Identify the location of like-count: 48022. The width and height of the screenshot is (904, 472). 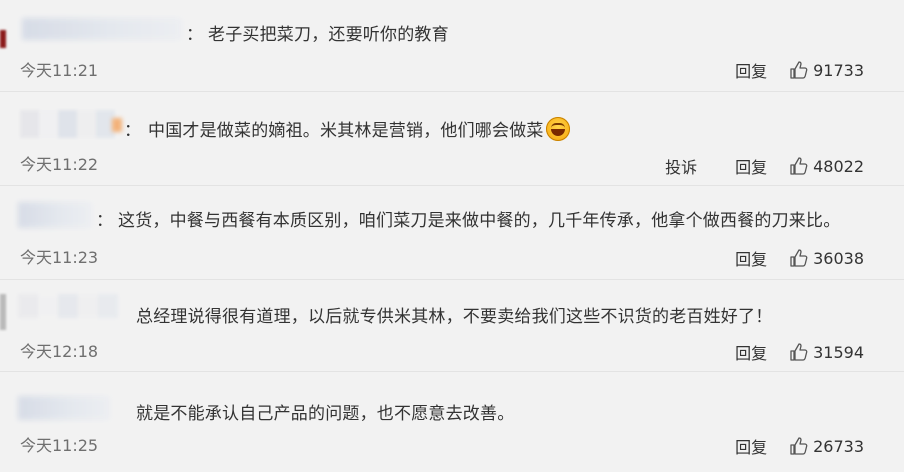
(838, 166).